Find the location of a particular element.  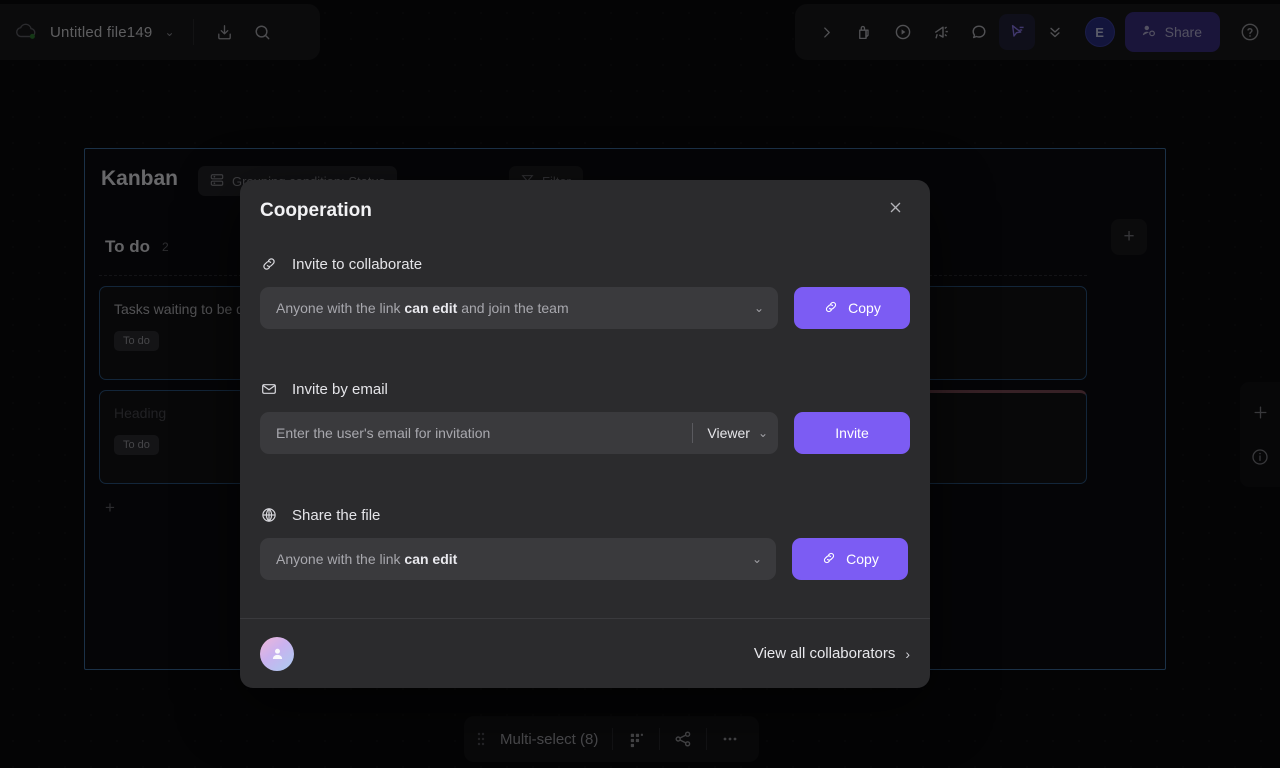

section-header: Share the file is located at coordinates (585, 515).